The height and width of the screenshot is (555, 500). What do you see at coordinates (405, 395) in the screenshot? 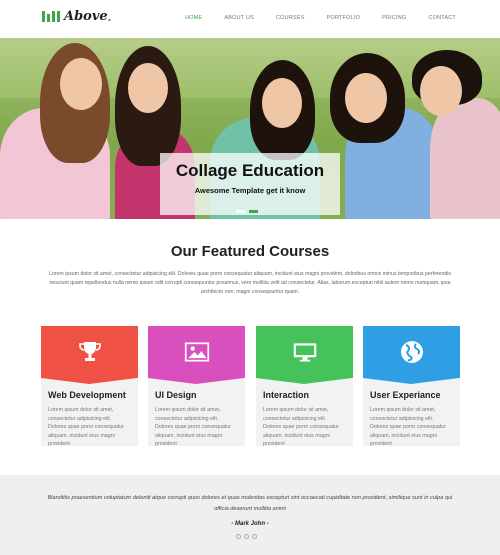
I see `card-title: User Experiance` at bounding box center [405, 395].